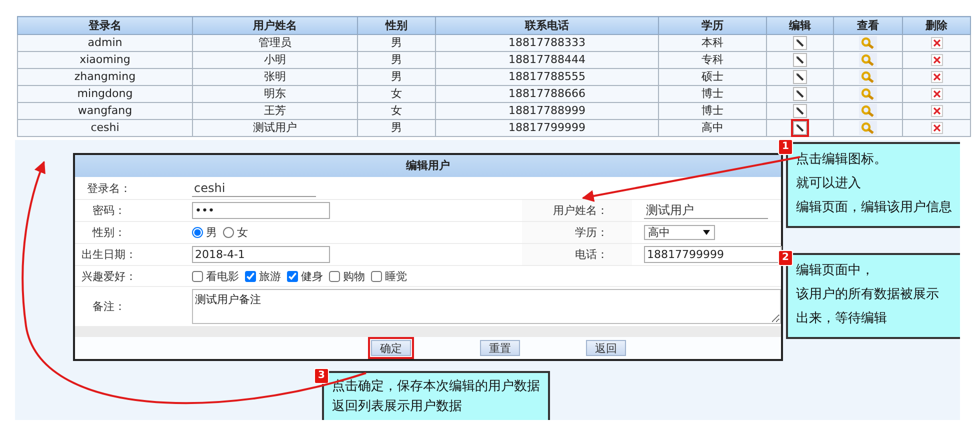  Describe the element at coordinates (105, 43) in the screenshot. I see `table-cell: admin` at that location.